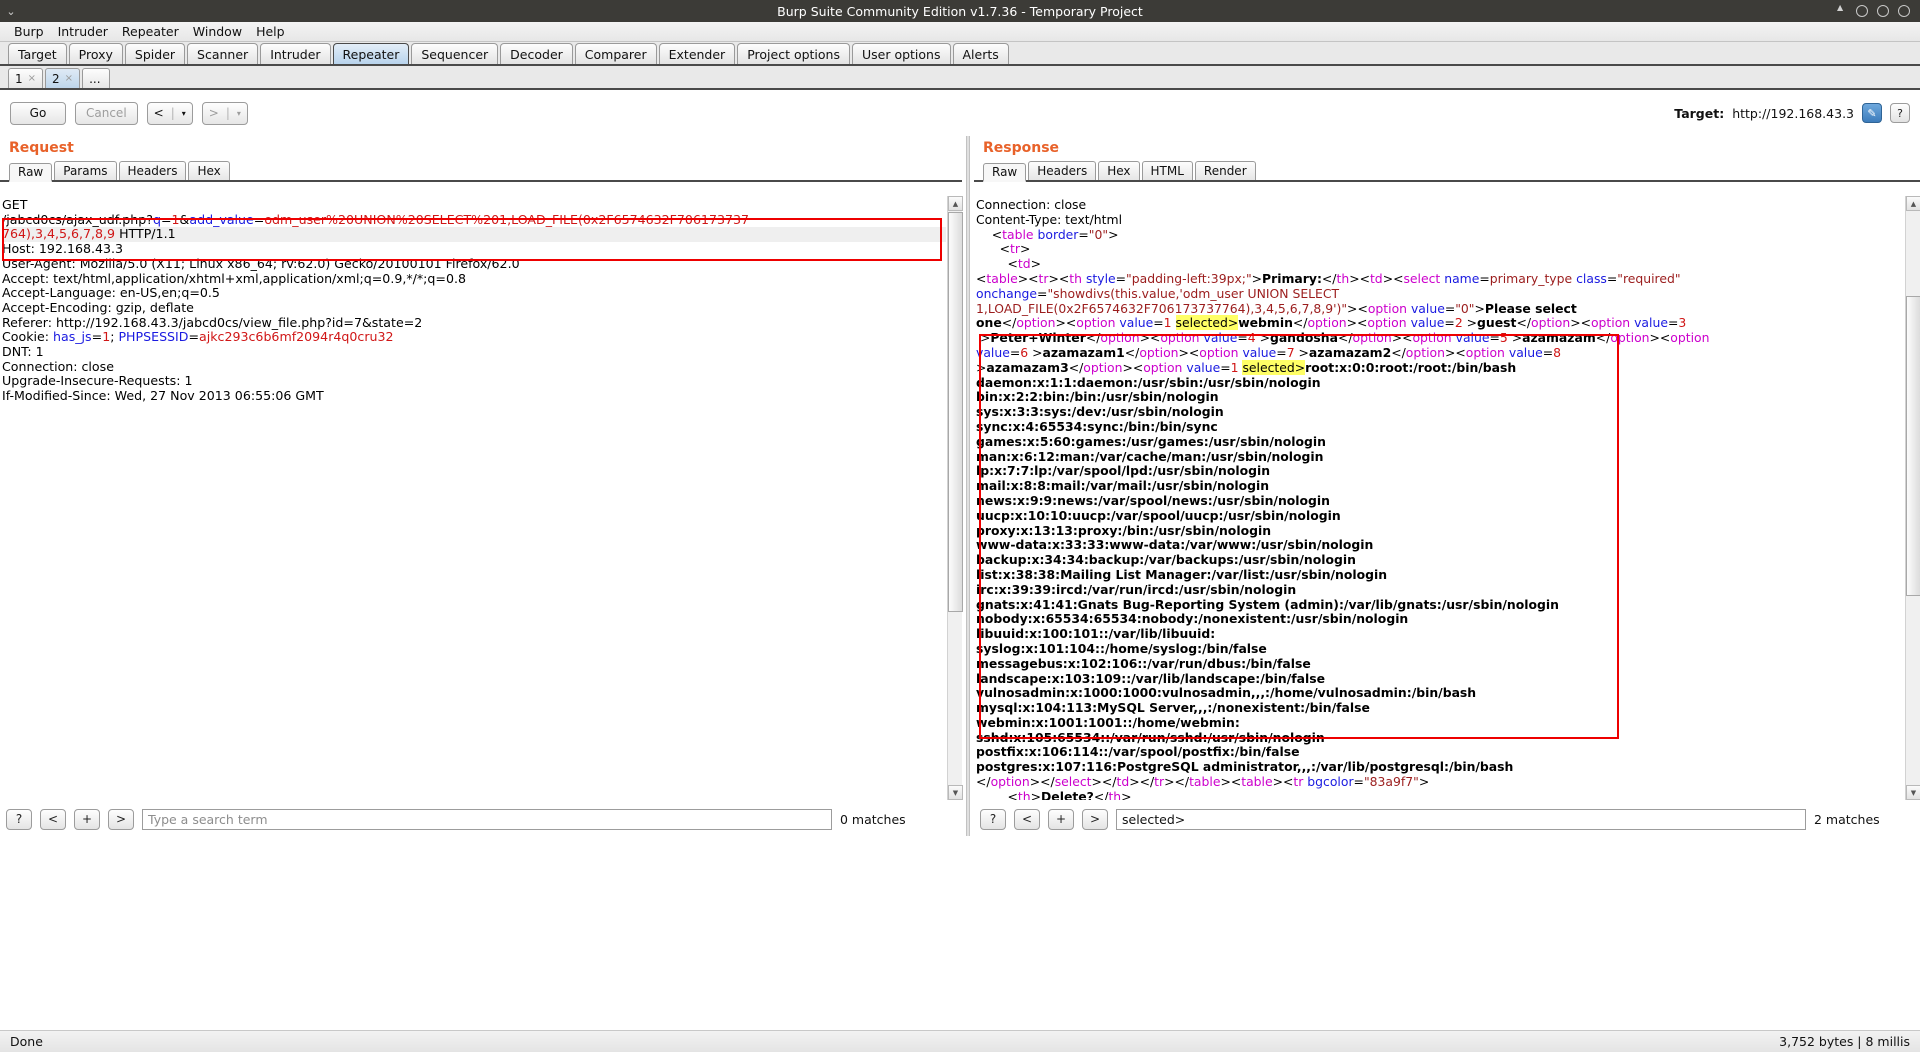  What do you see at coordinates (1461, 819) in the screenshot?
I see `response-search-input: selected>` at bounding box center [1461, 819].